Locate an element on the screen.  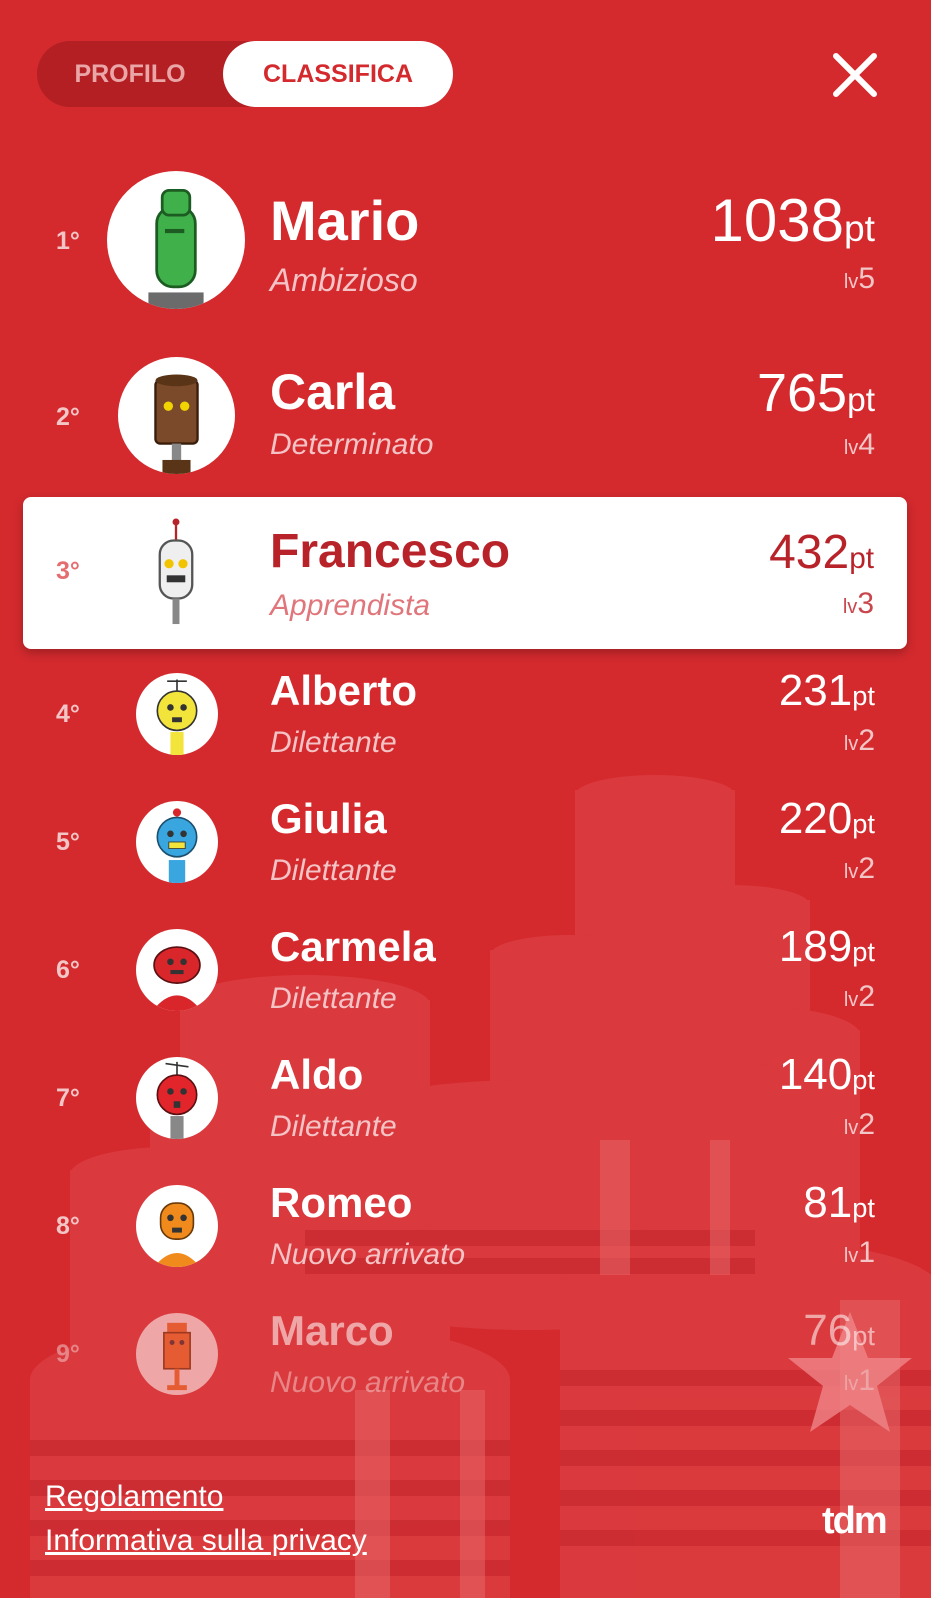
player-title: Determinato is located at coordinates (352, 444).